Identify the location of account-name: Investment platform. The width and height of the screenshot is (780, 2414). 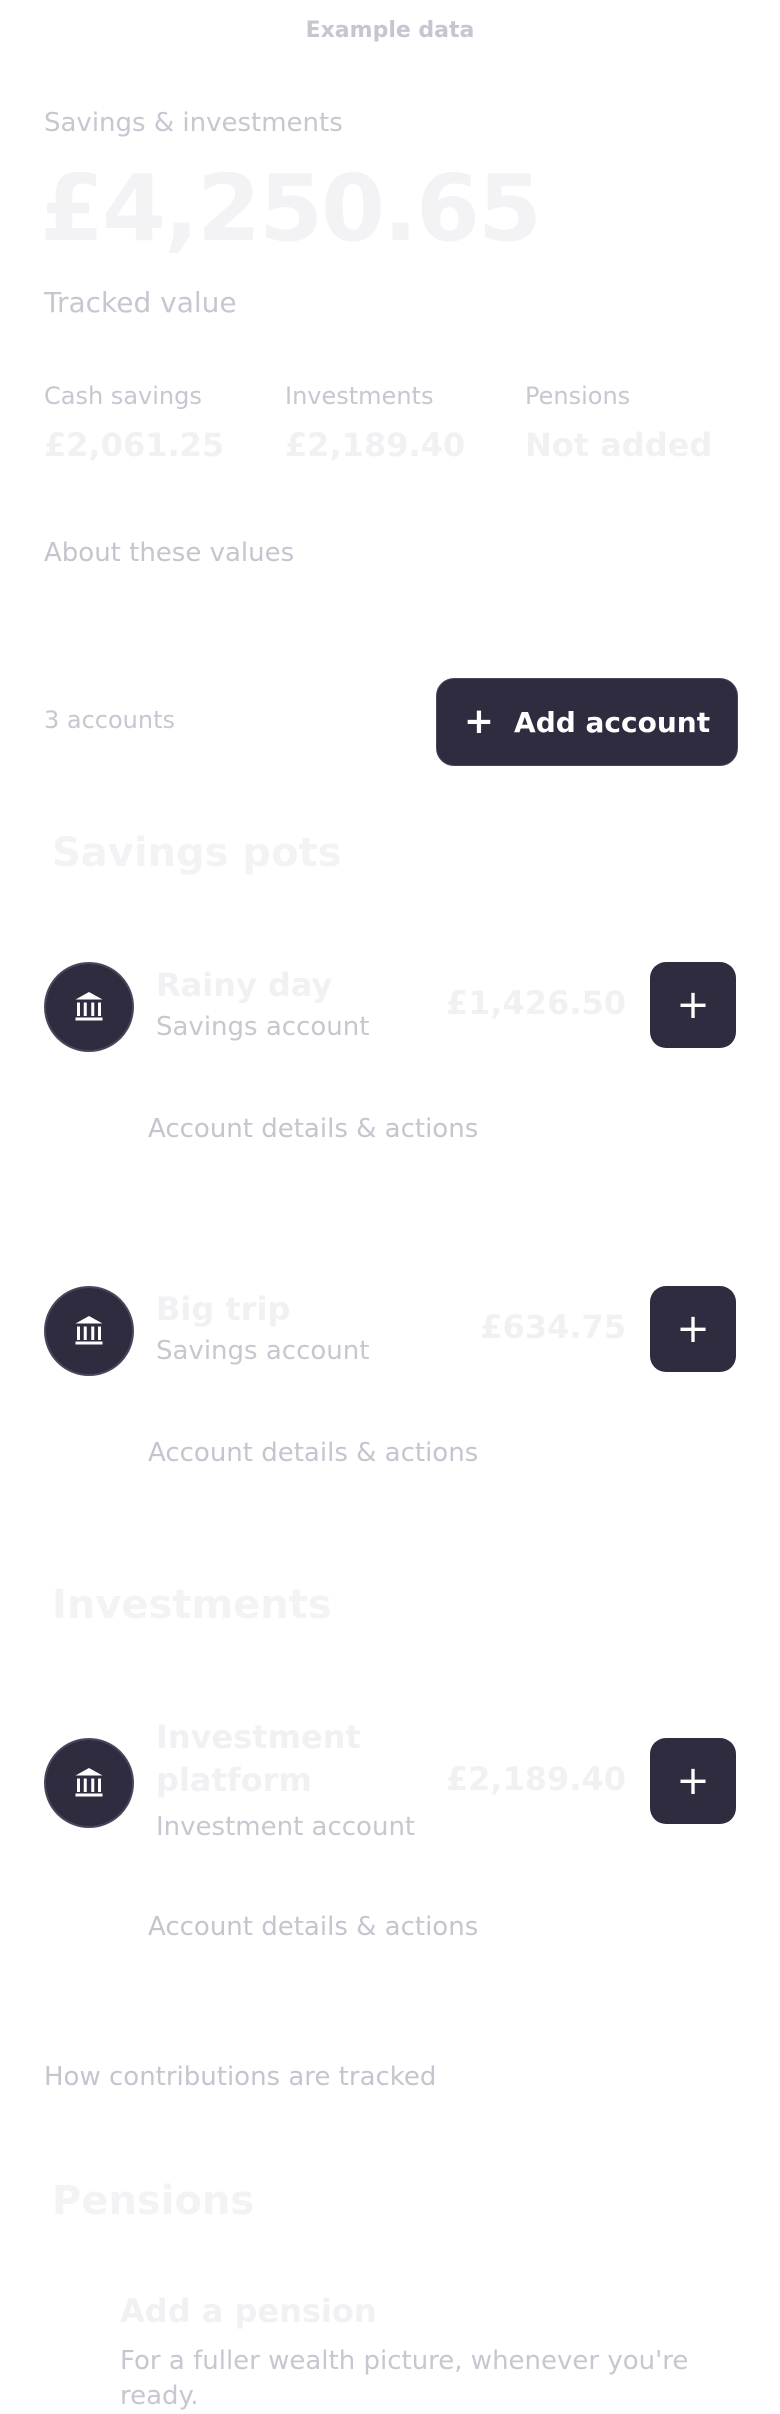
(258, 1759).